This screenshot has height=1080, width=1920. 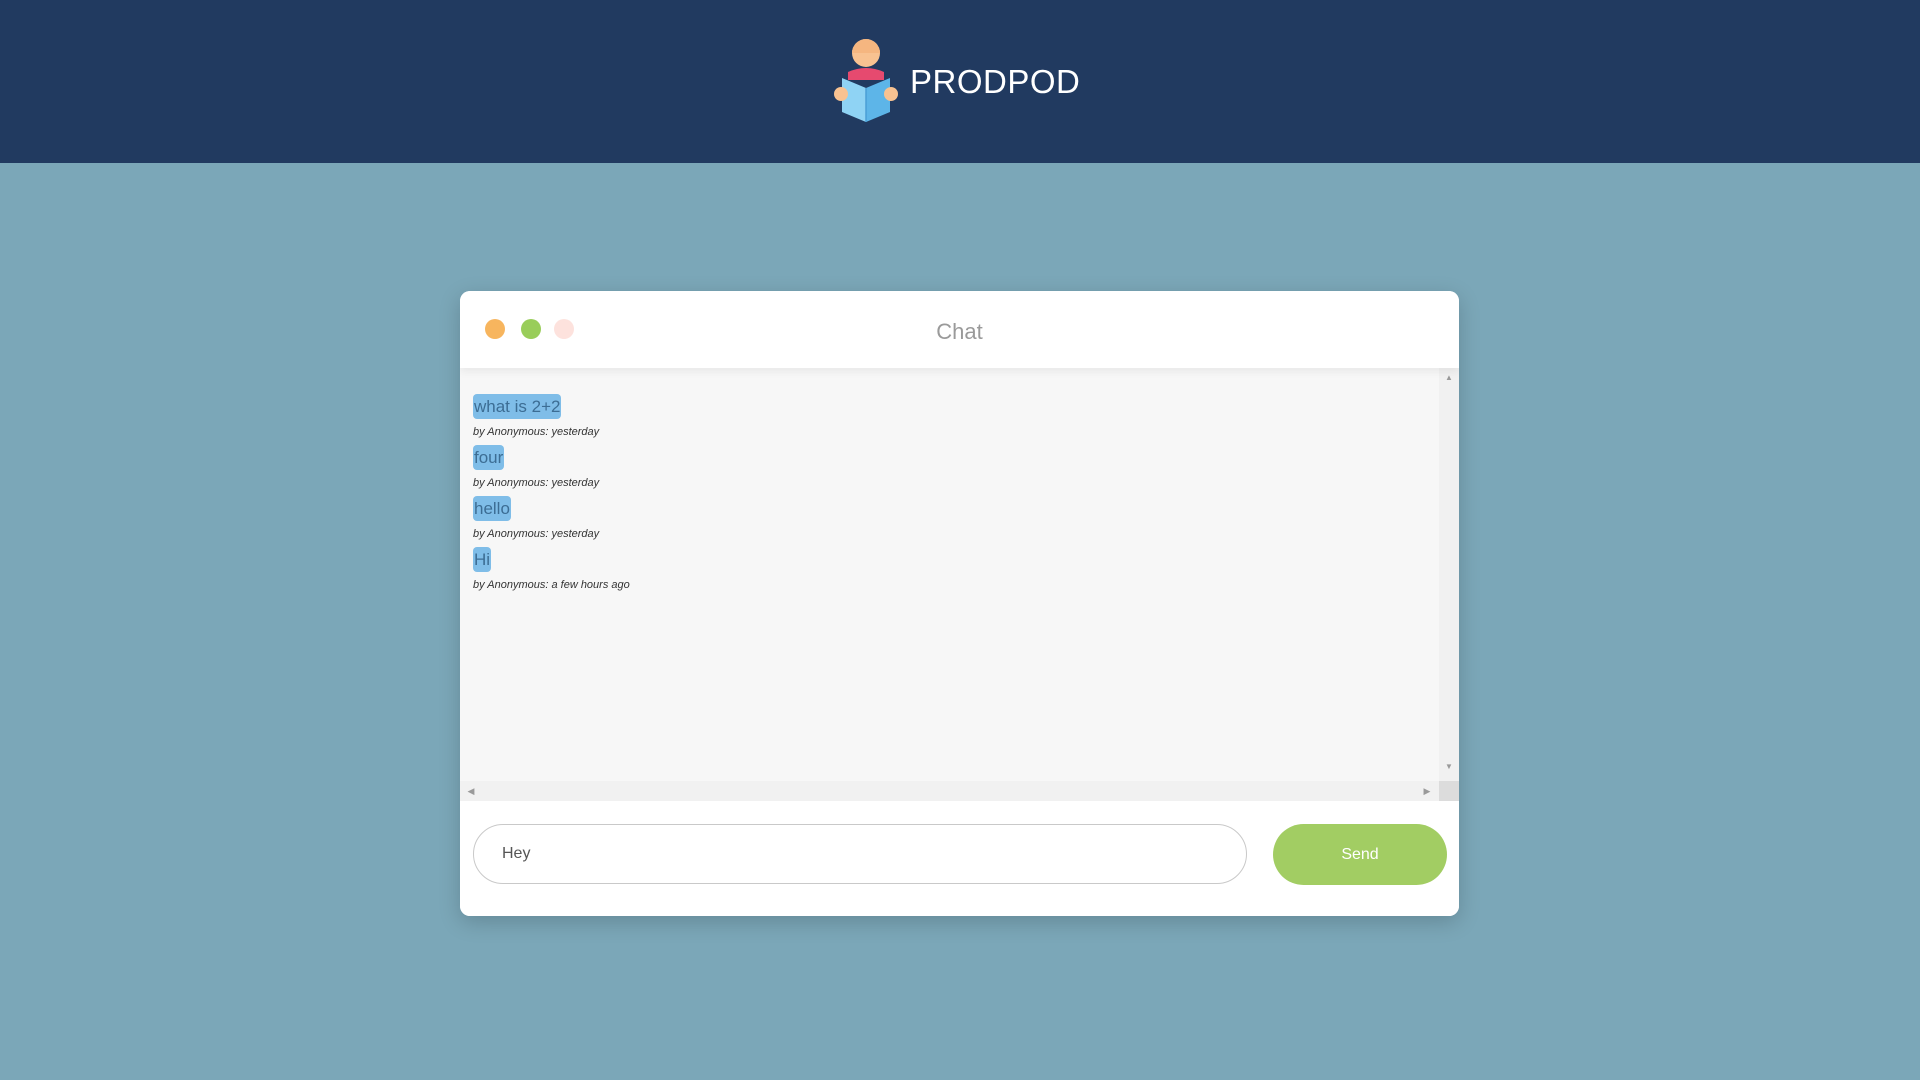 What do you see at coordinates (949, 791) in the screenshot?
I see `horizontal-scrollbar: ◀ ▶` at bounding box center [949, 791].